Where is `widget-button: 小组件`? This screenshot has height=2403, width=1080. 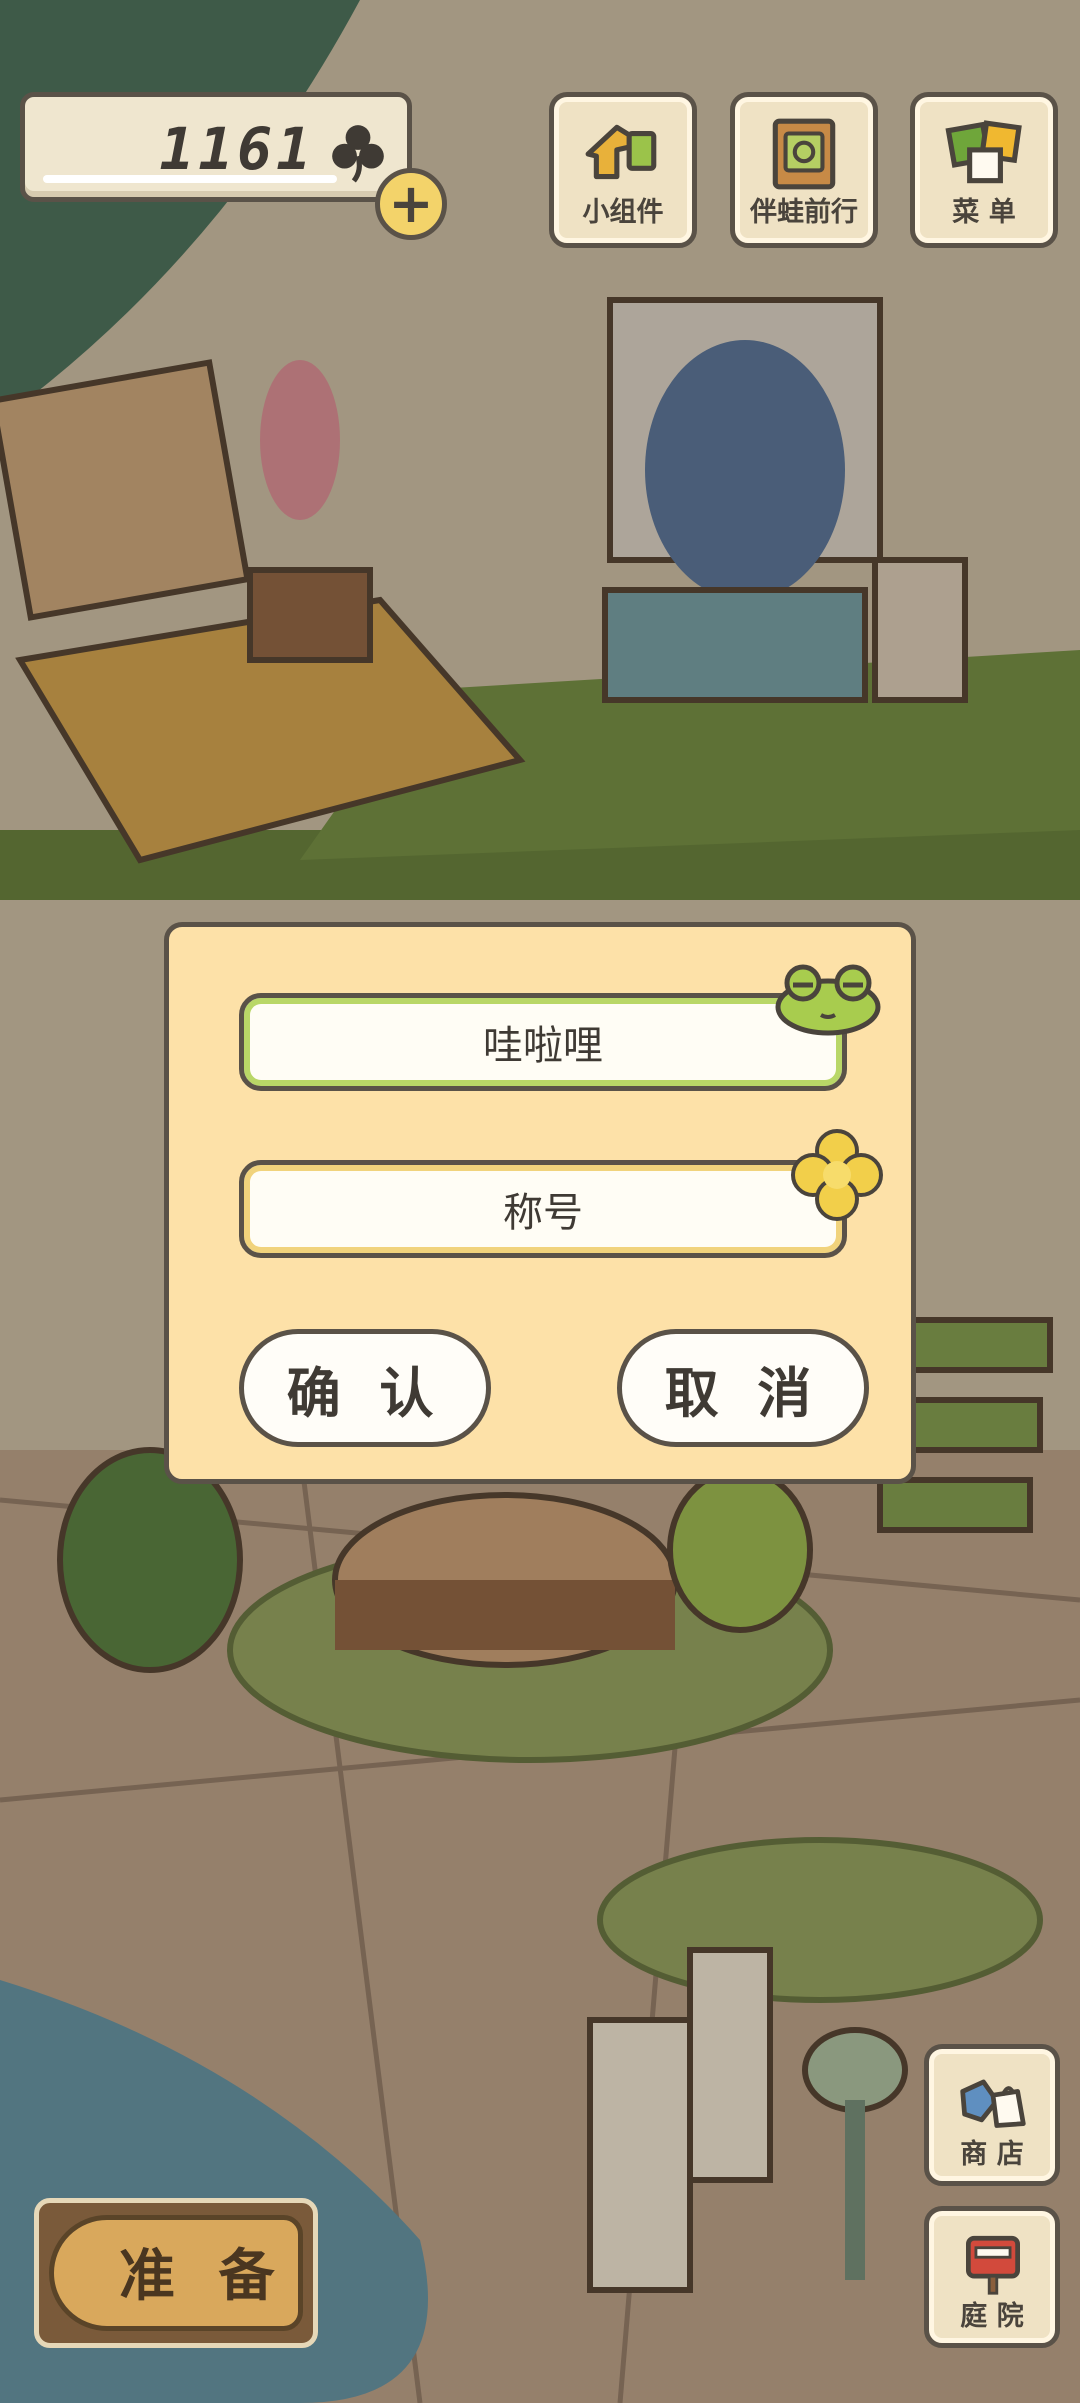
widget-button: 小组件 is located at coordinates (623, 170).